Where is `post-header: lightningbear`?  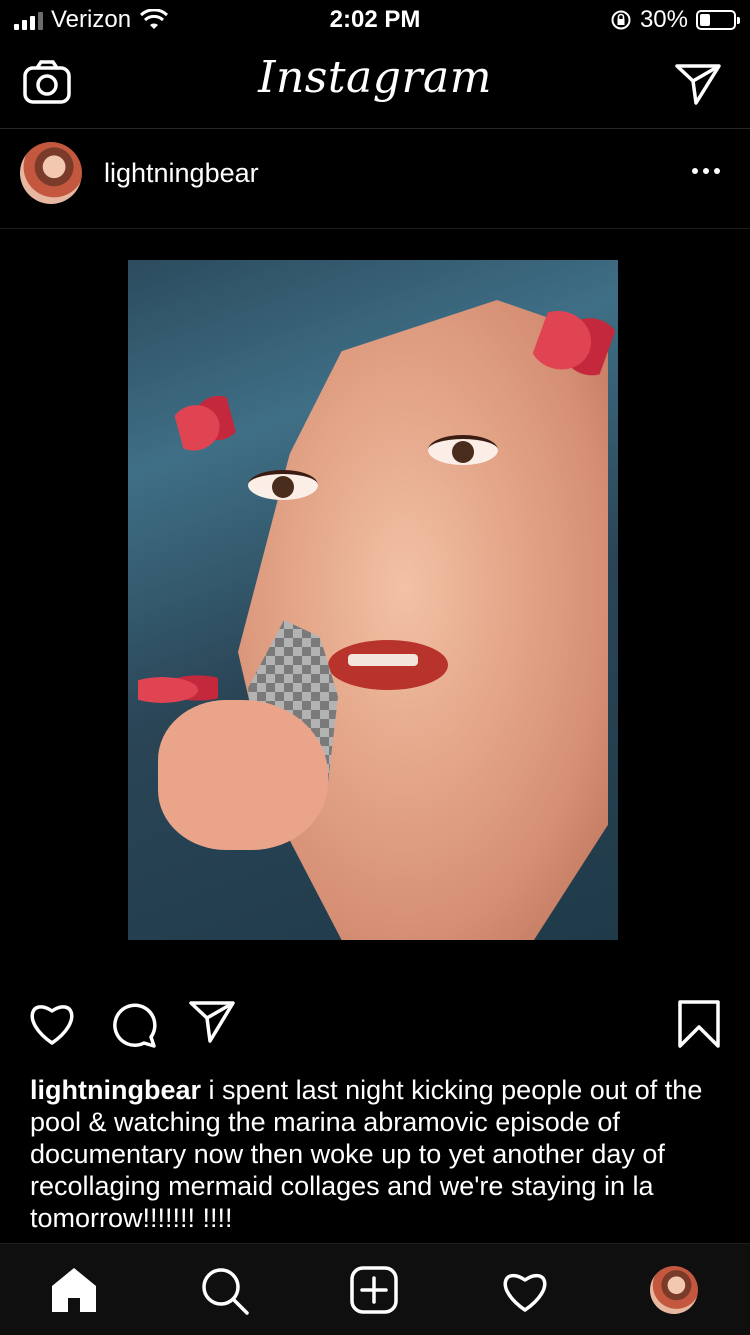
post-header: lightningbear is located at coordinates (375, 179).